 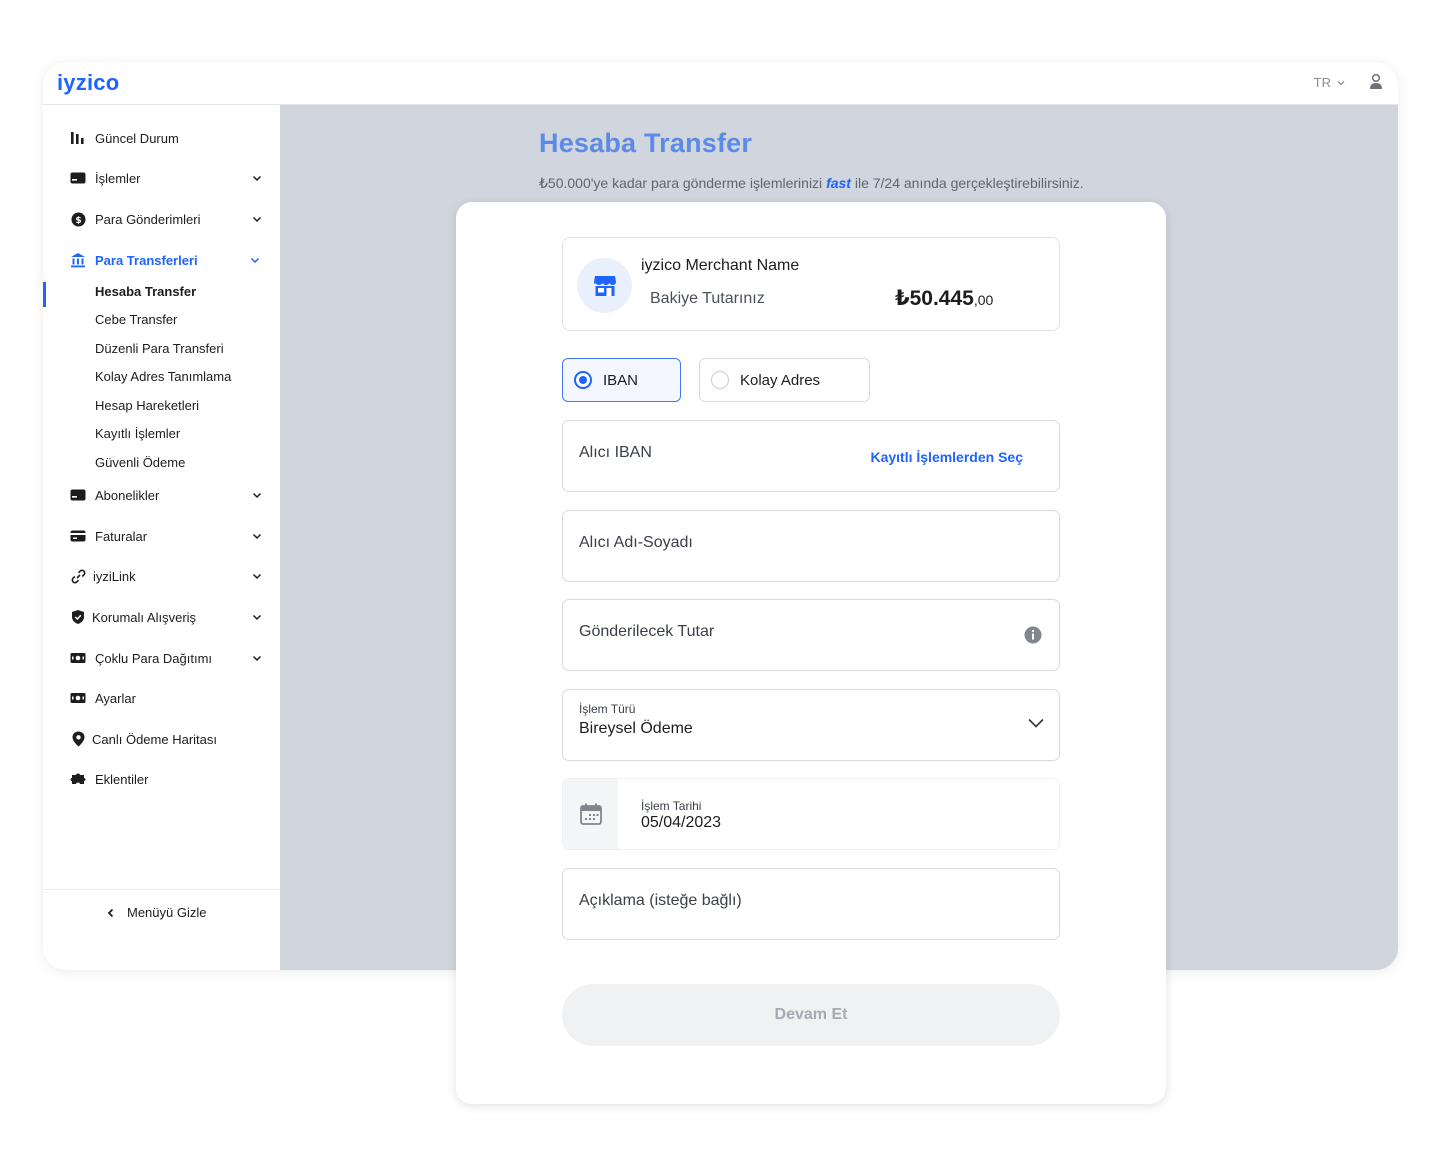 What do you see at coordinates (838, 183) in the screenshot?
I see `fast-logo: fast` at bounding box center [838, 183].